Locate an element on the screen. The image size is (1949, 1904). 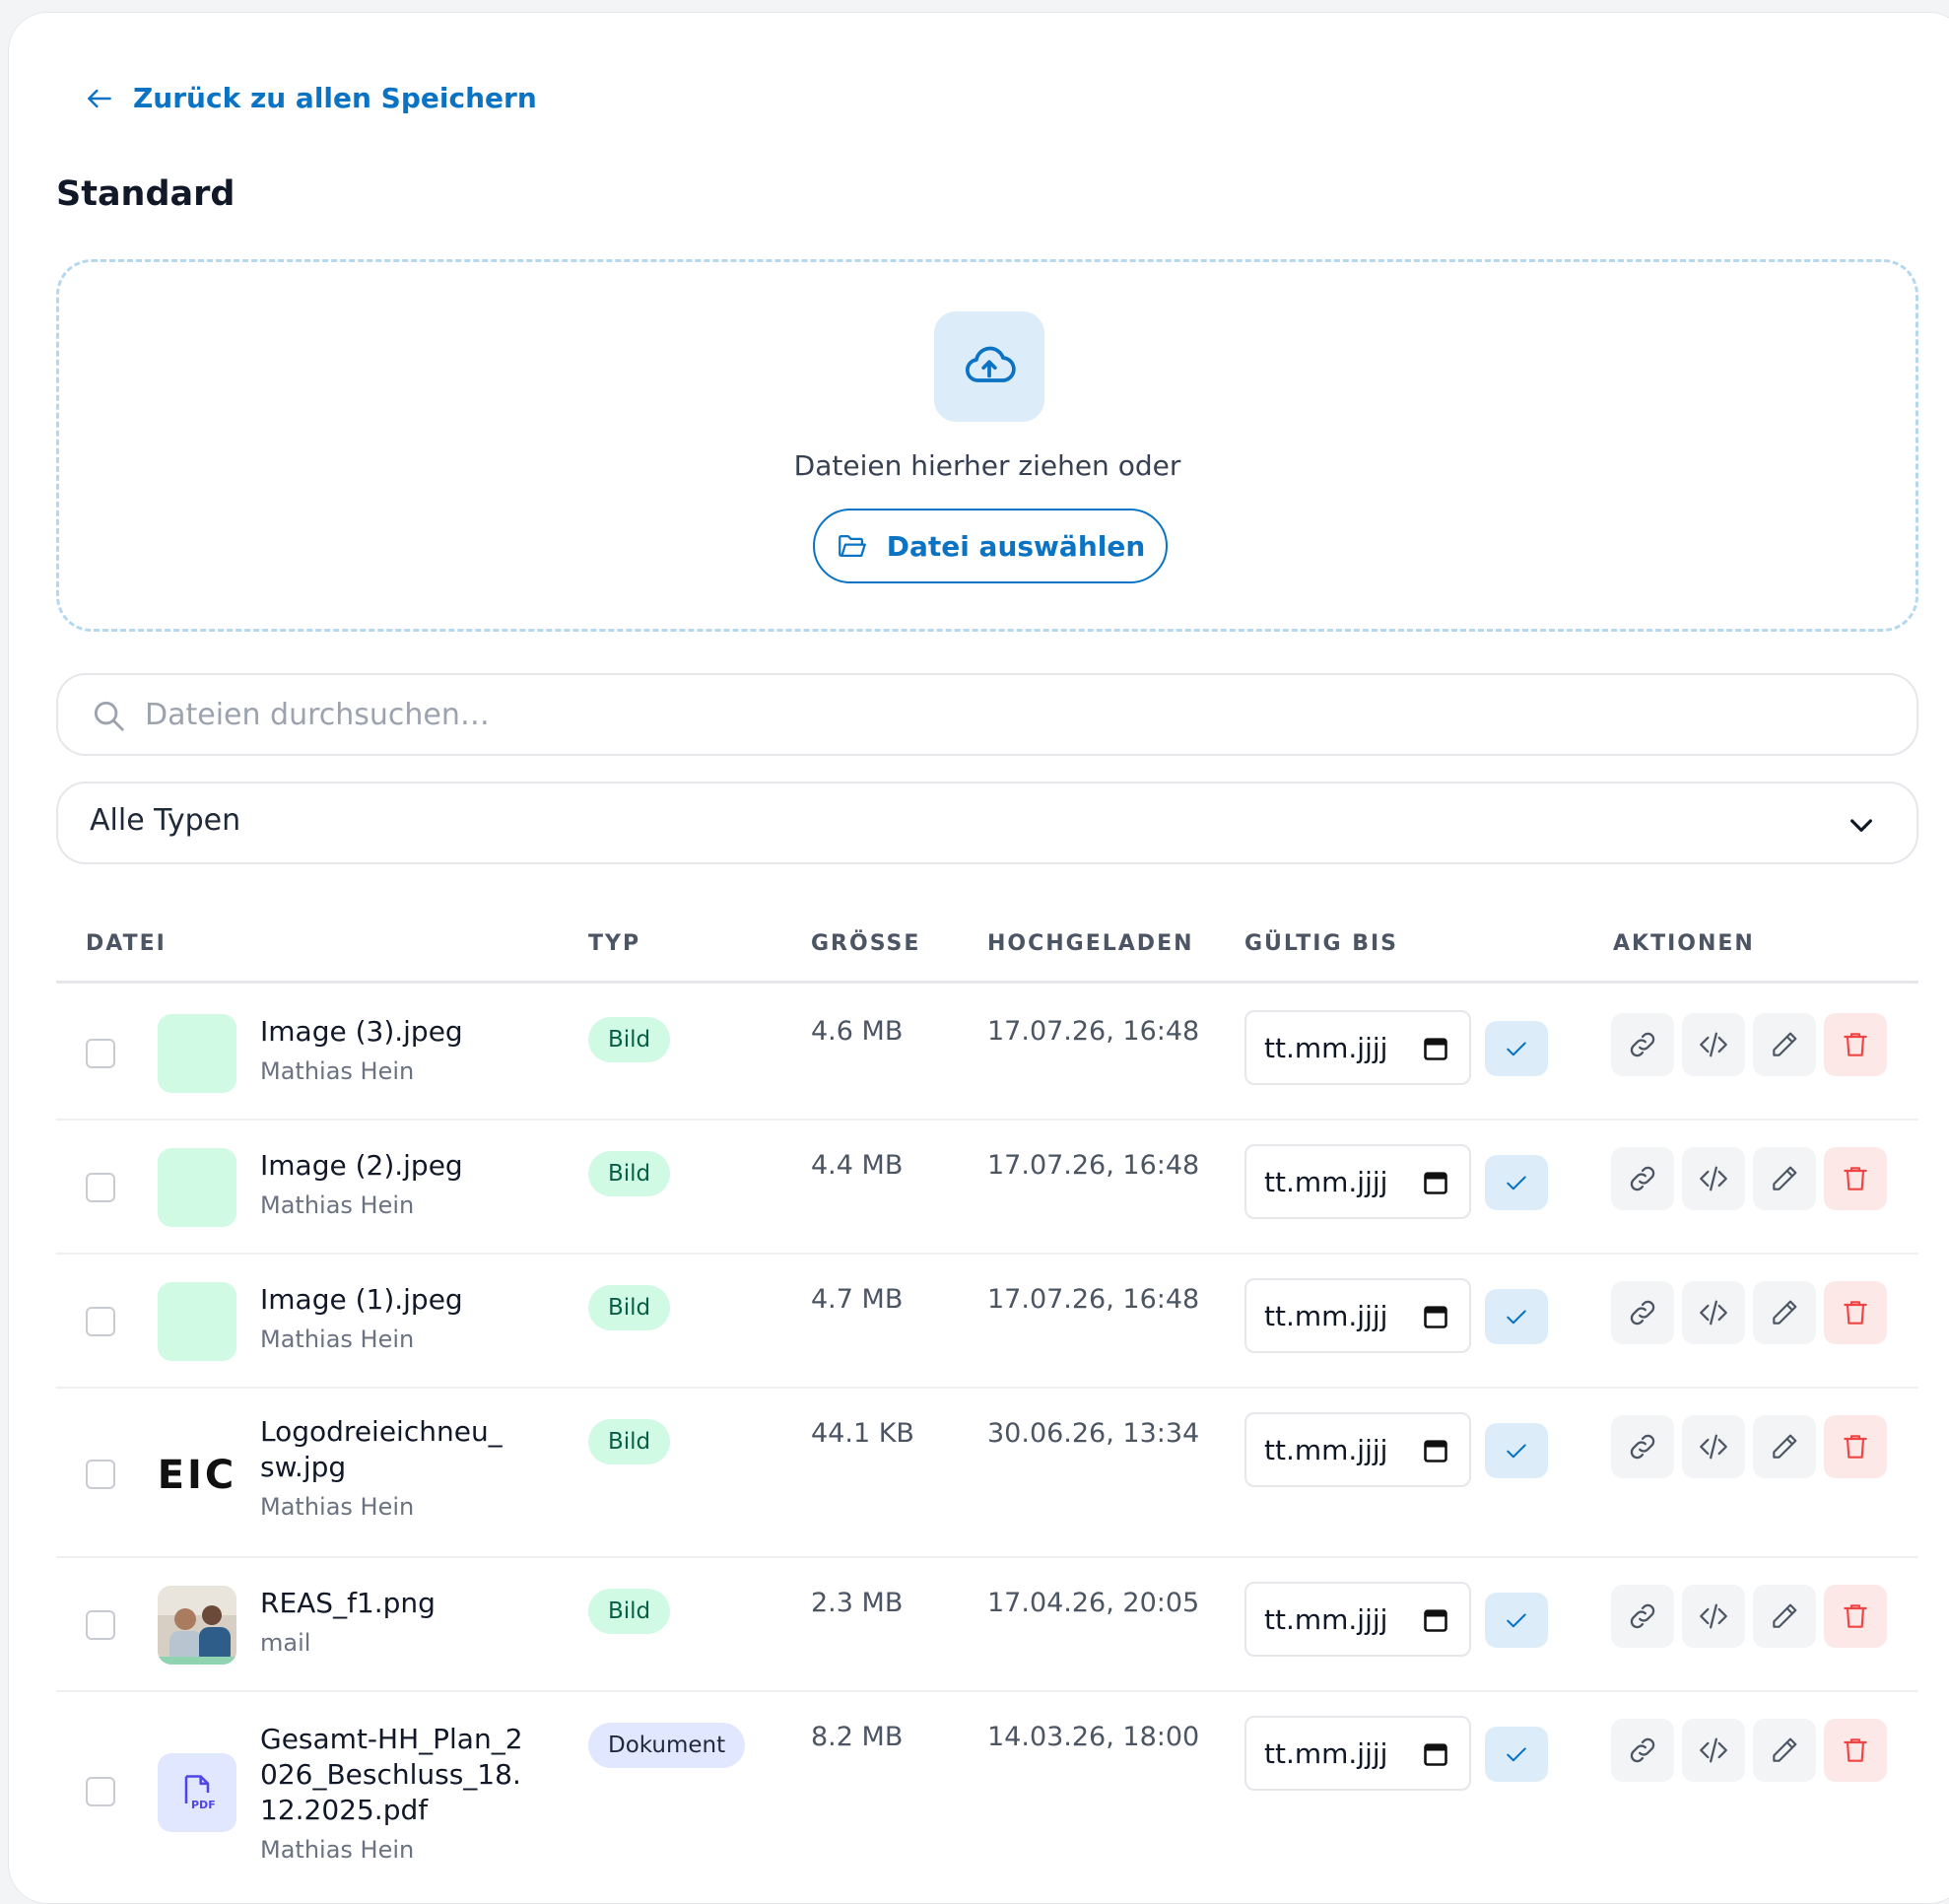
column-header-valid-until: GÜLTIG BIS is located at coordinates (1321, 943).